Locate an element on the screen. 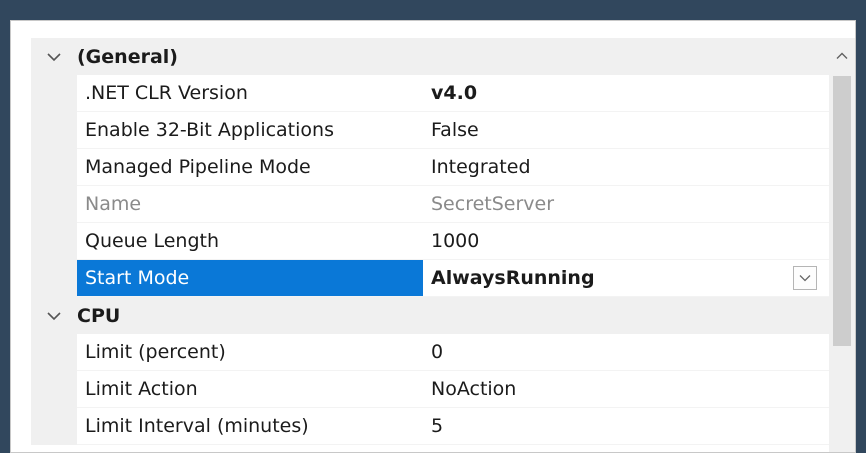 The image size is (866, 453). category-cpu: CPU is located at coordinates (430, 315).